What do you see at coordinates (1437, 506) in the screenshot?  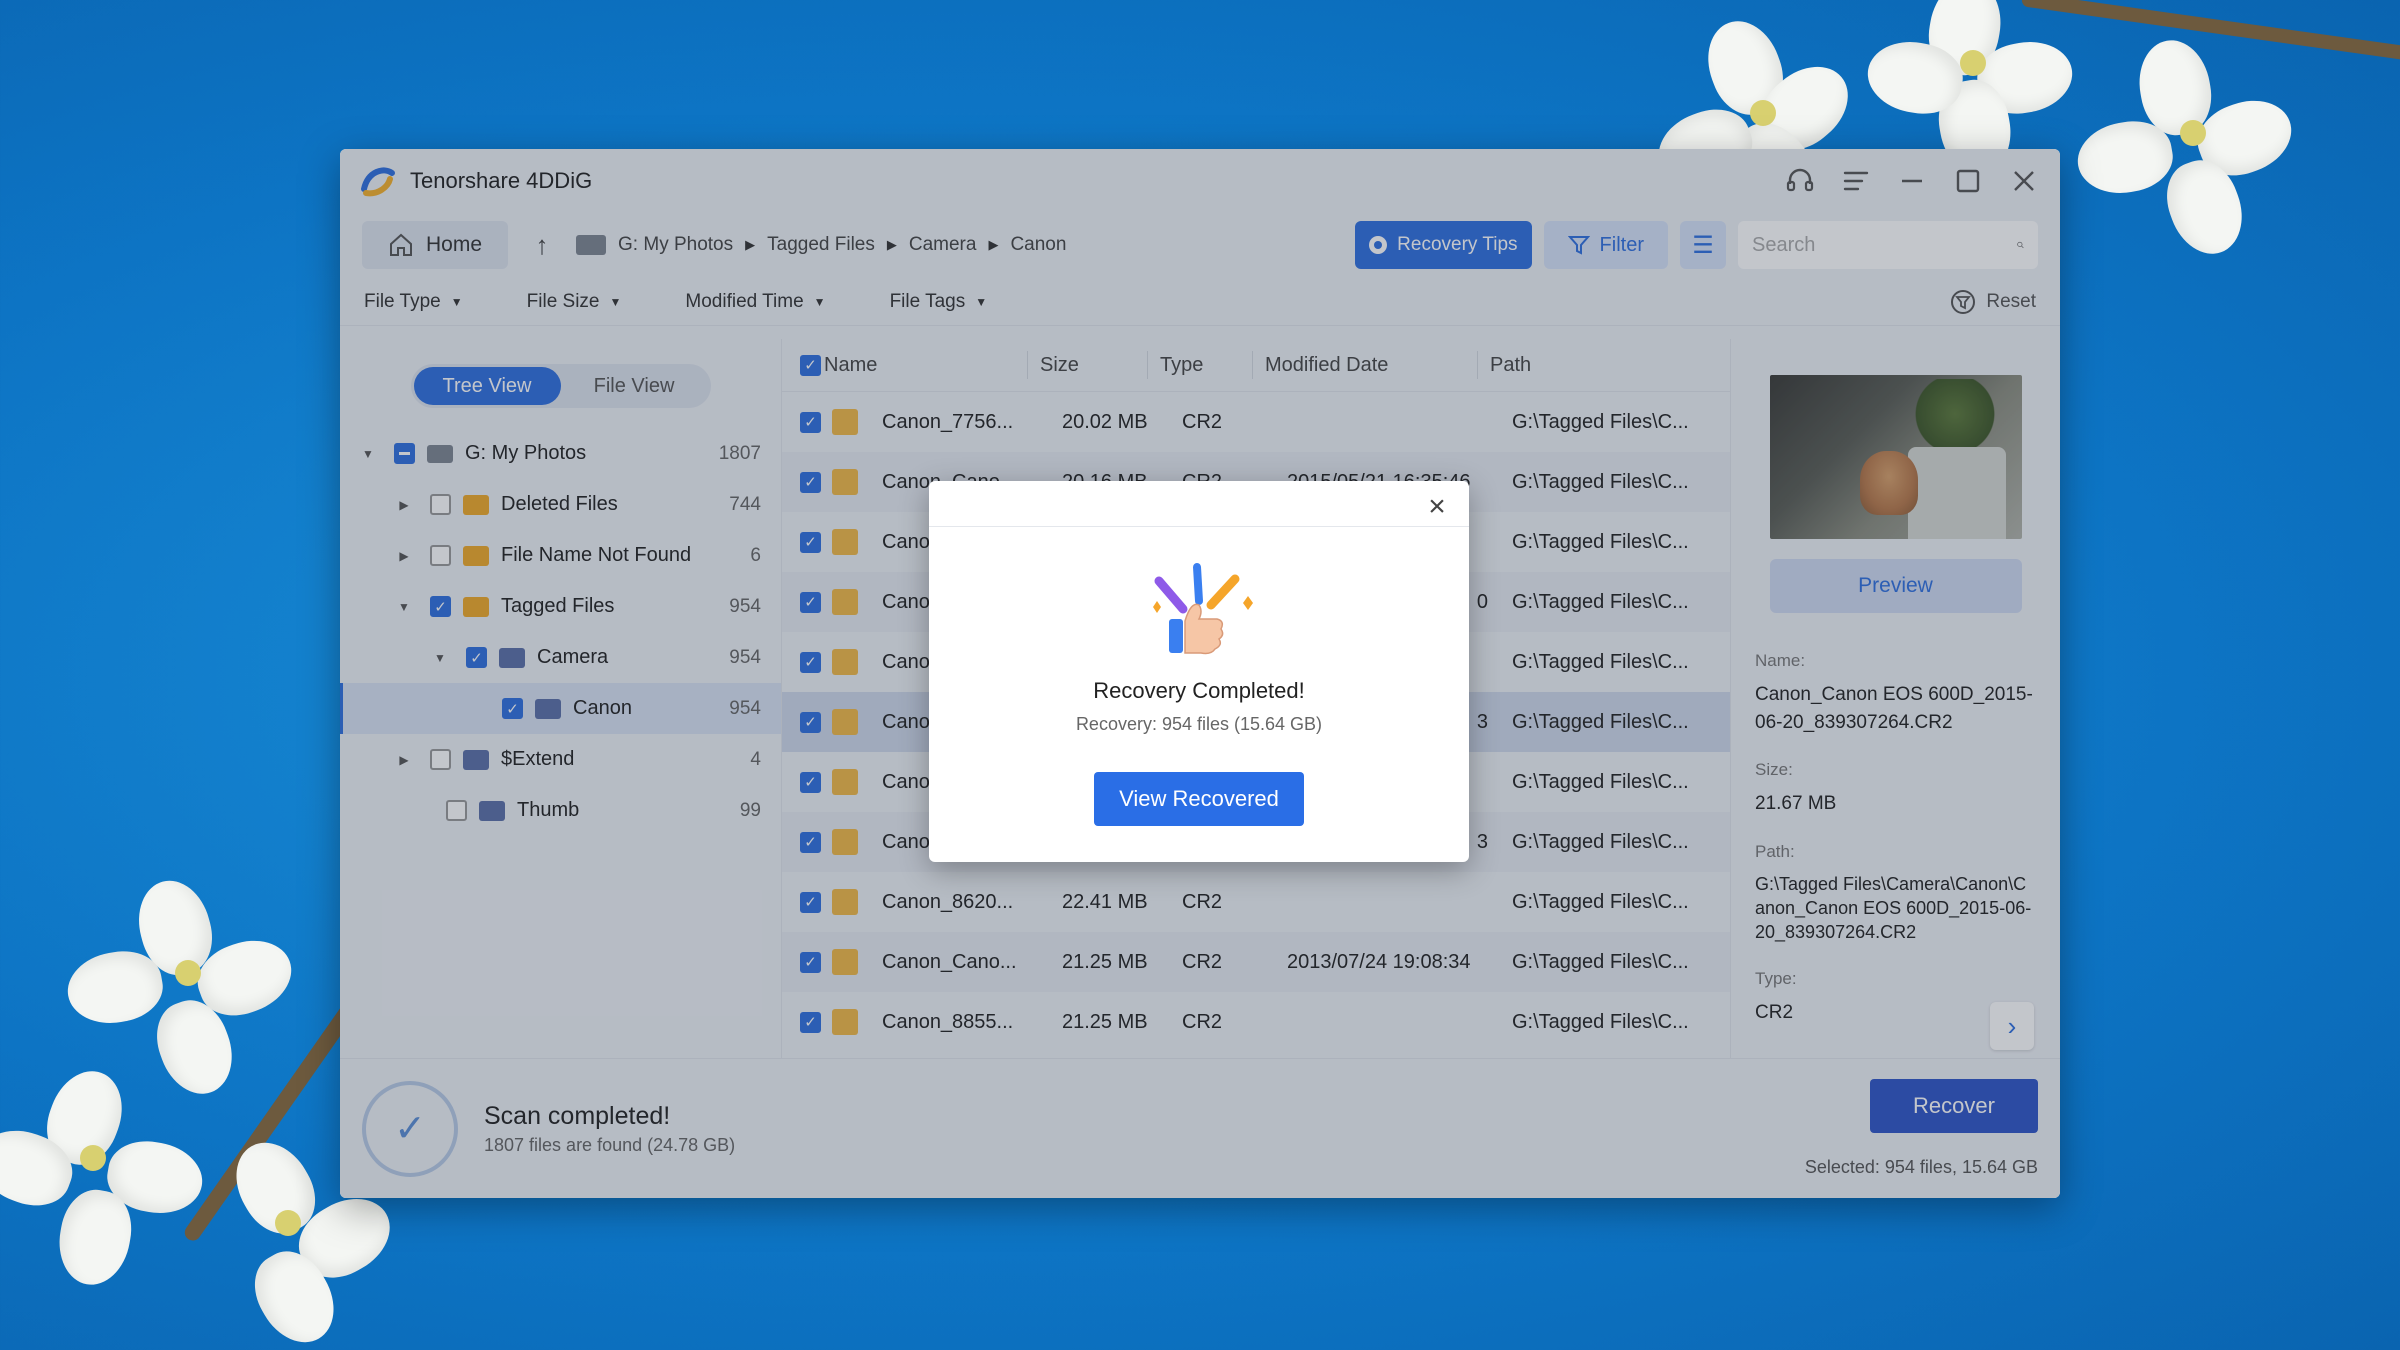 I see `close-icon: ×` at bounding box center [1437, 506].